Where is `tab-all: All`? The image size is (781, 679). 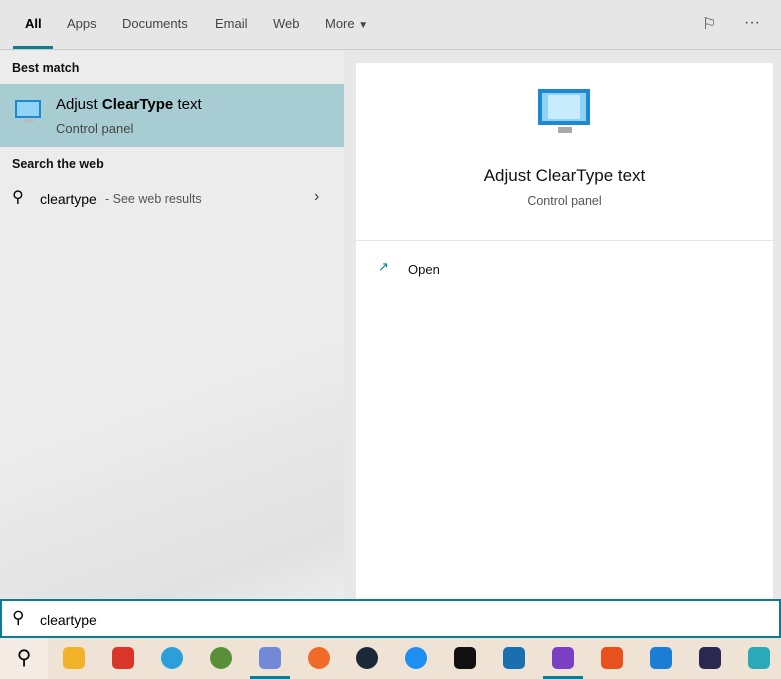
tab-all: All is located at coordinates (33, 23).